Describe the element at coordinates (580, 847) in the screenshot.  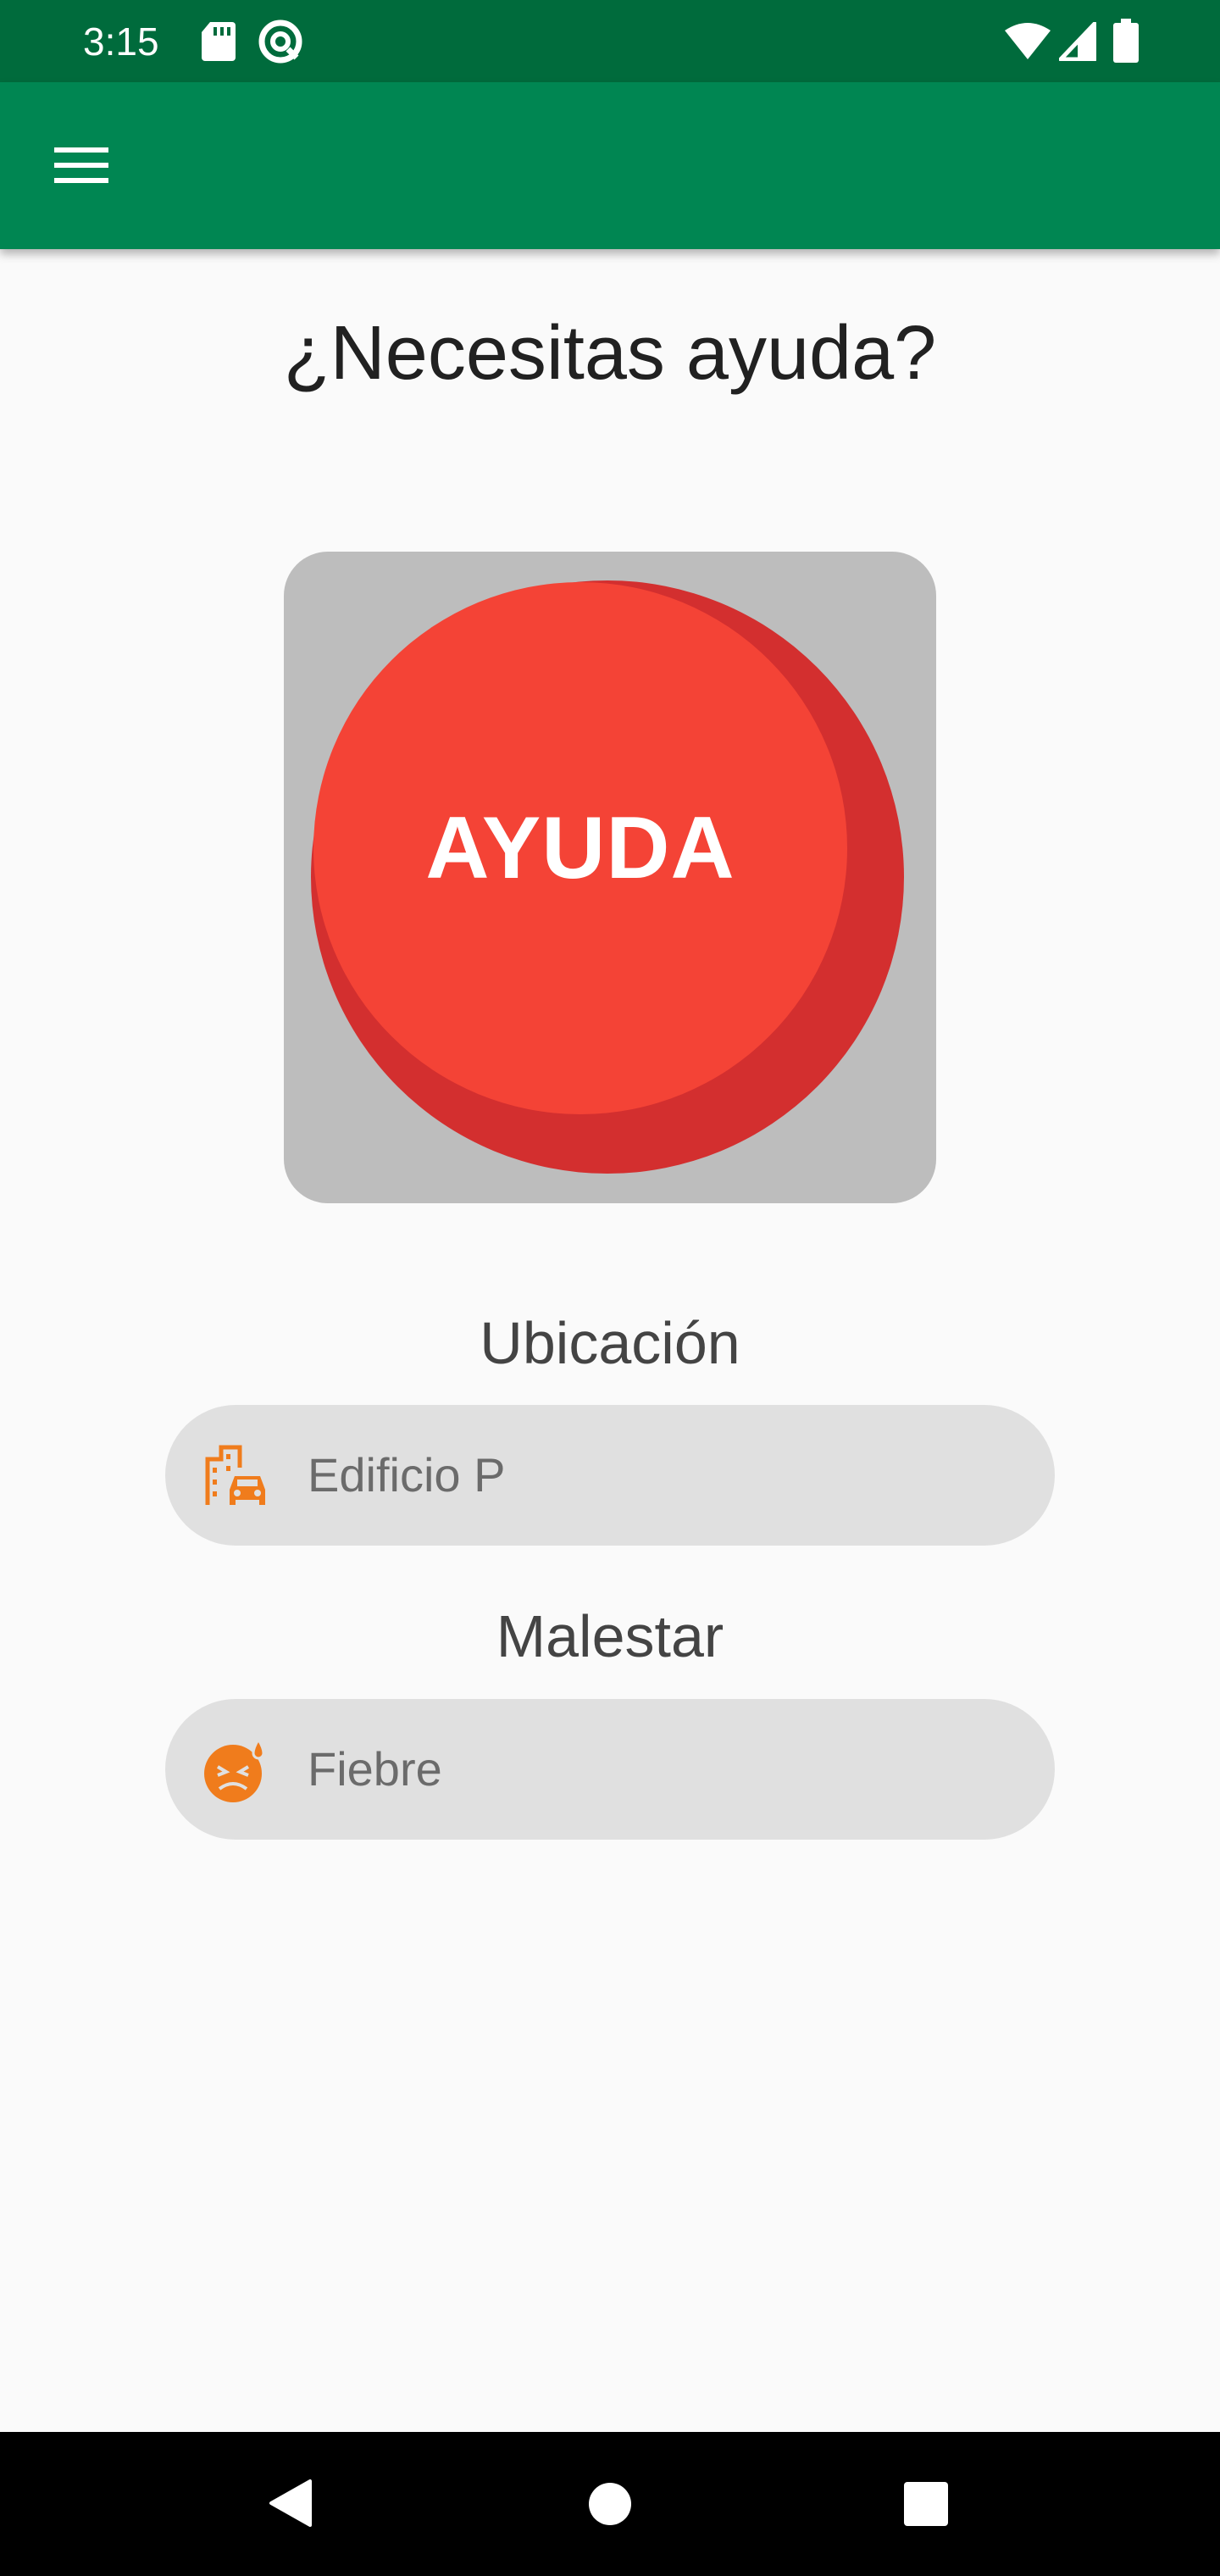
I see `help-button-label: AYUDA` at that location.